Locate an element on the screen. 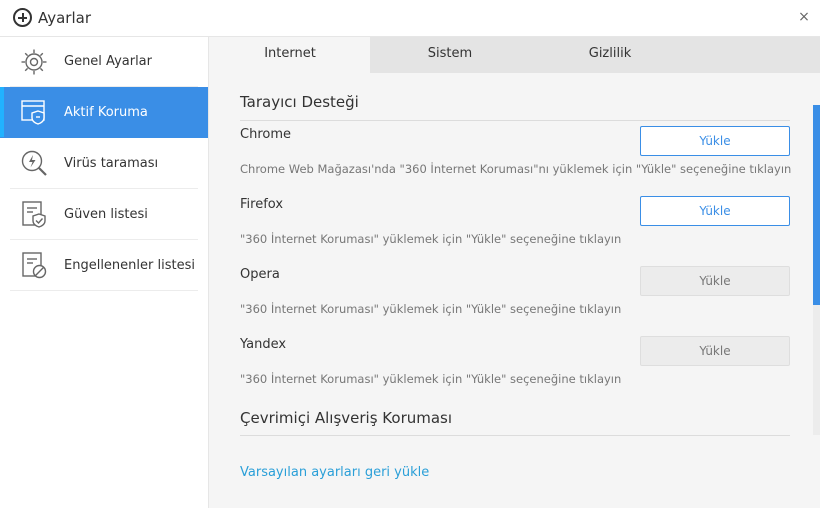 The width and height of the screenshot is (820, 508). trust-list-icon is located at coordinates (34, 214).